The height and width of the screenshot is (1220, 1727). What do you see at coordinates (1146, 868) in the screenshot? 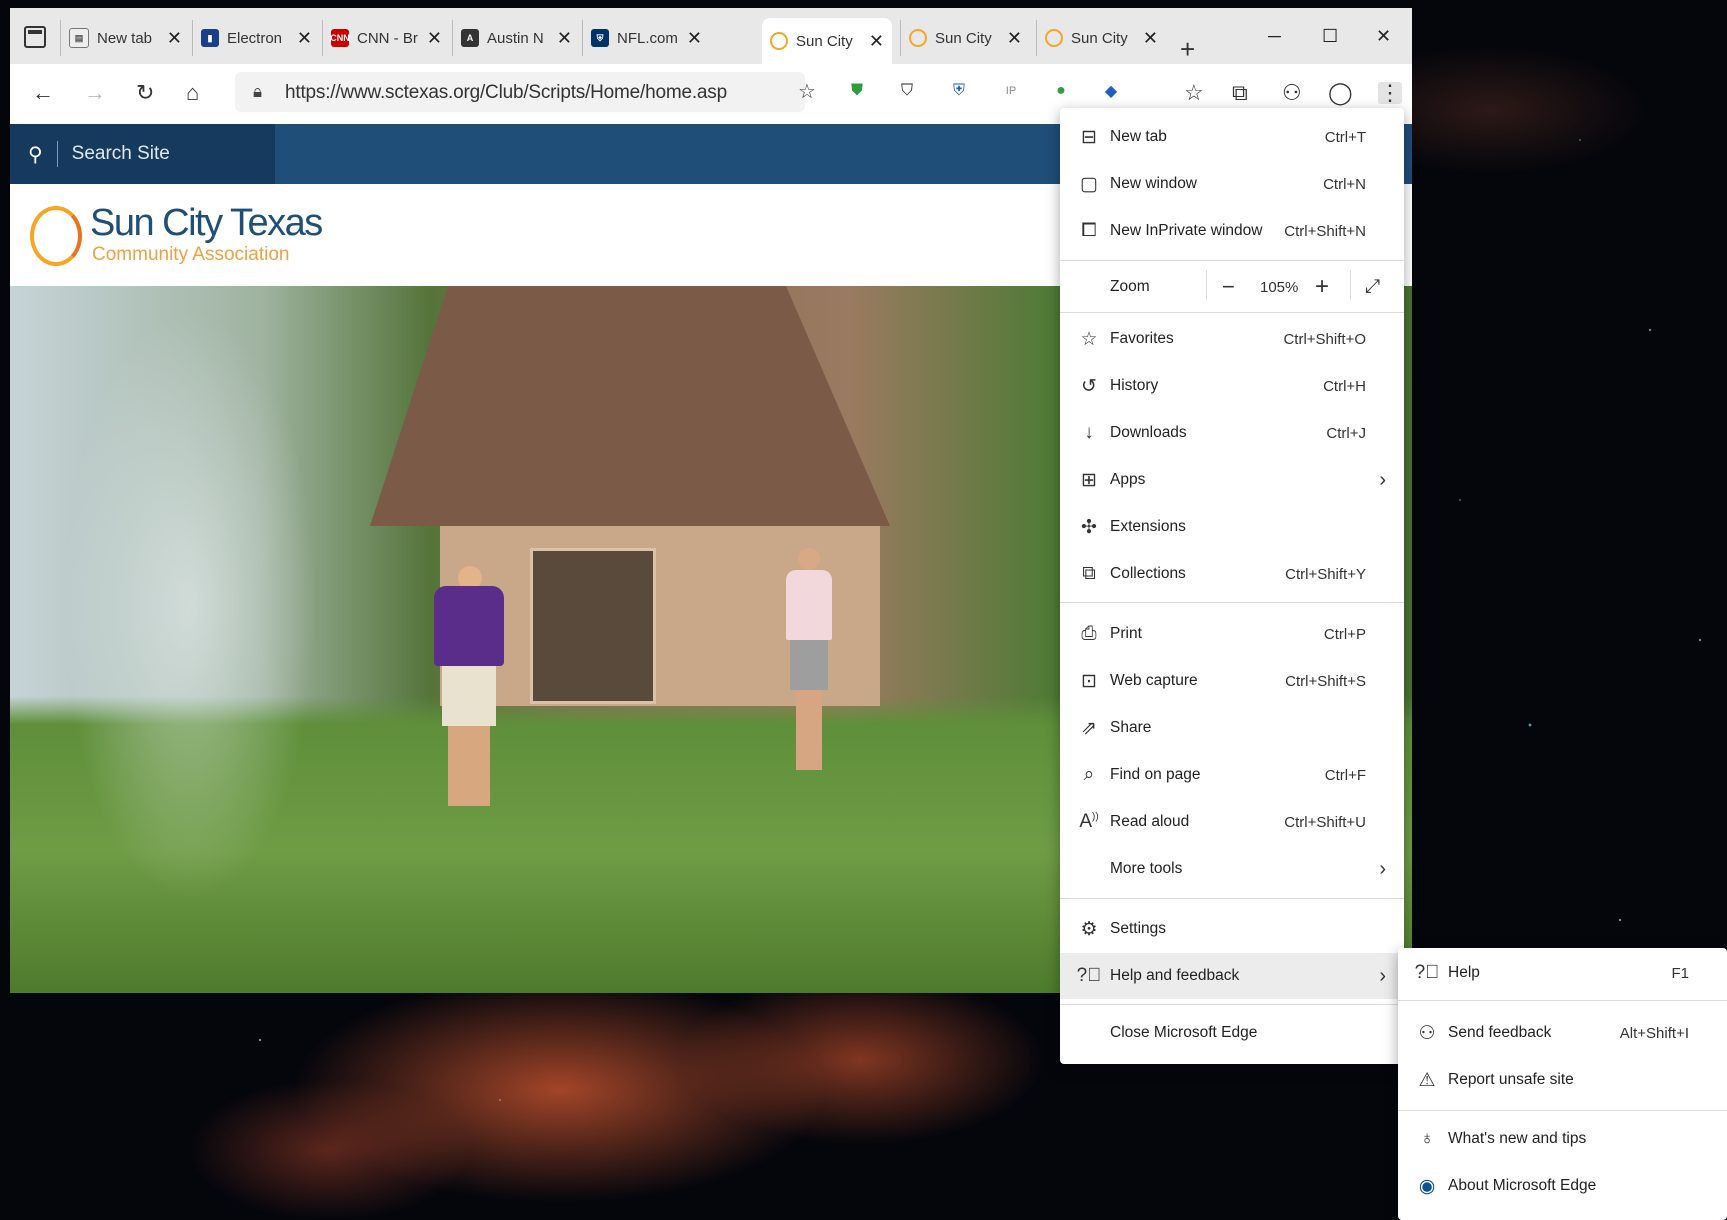
I see `menu-item-label: More tools` at bounding box center [1146, 868].